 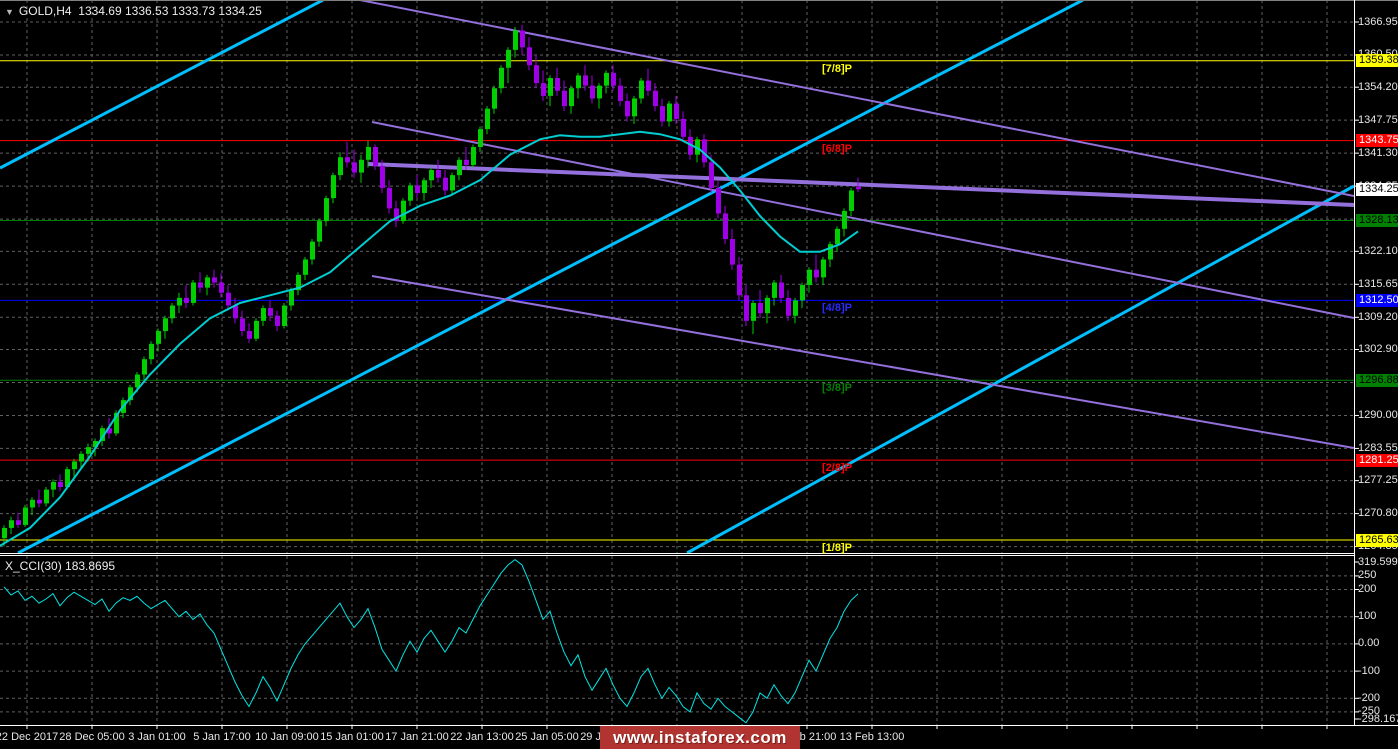 I want to click on broker-watermark: www.instaforex.com, so click(x=700, y=737).